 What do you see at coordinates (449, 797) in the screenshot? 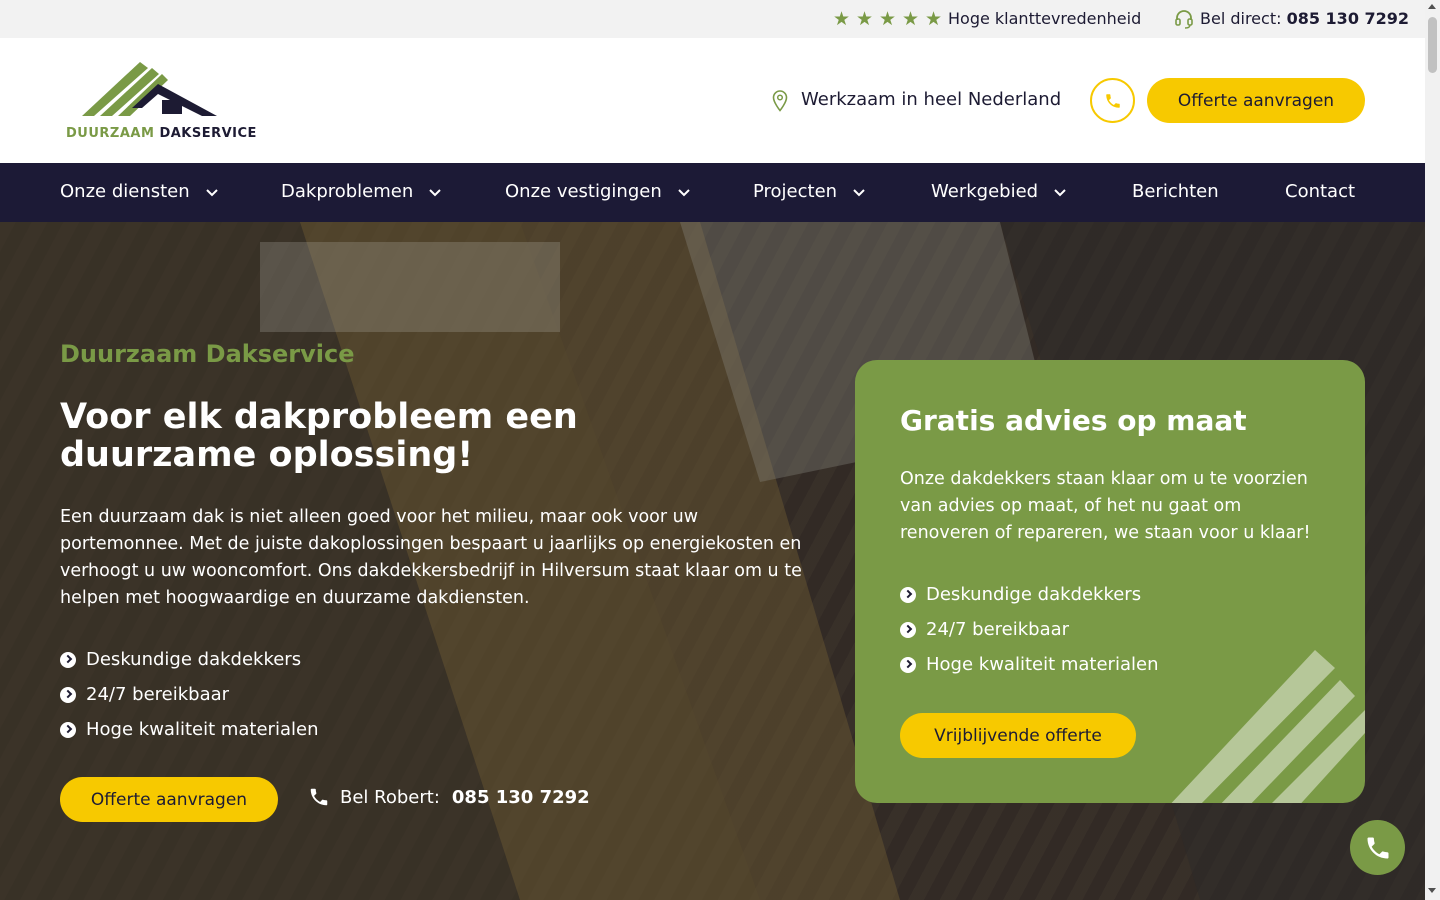
I see `hero-call-link: Bel Robert: 085 130 7292` at bounding box center [449, 797].